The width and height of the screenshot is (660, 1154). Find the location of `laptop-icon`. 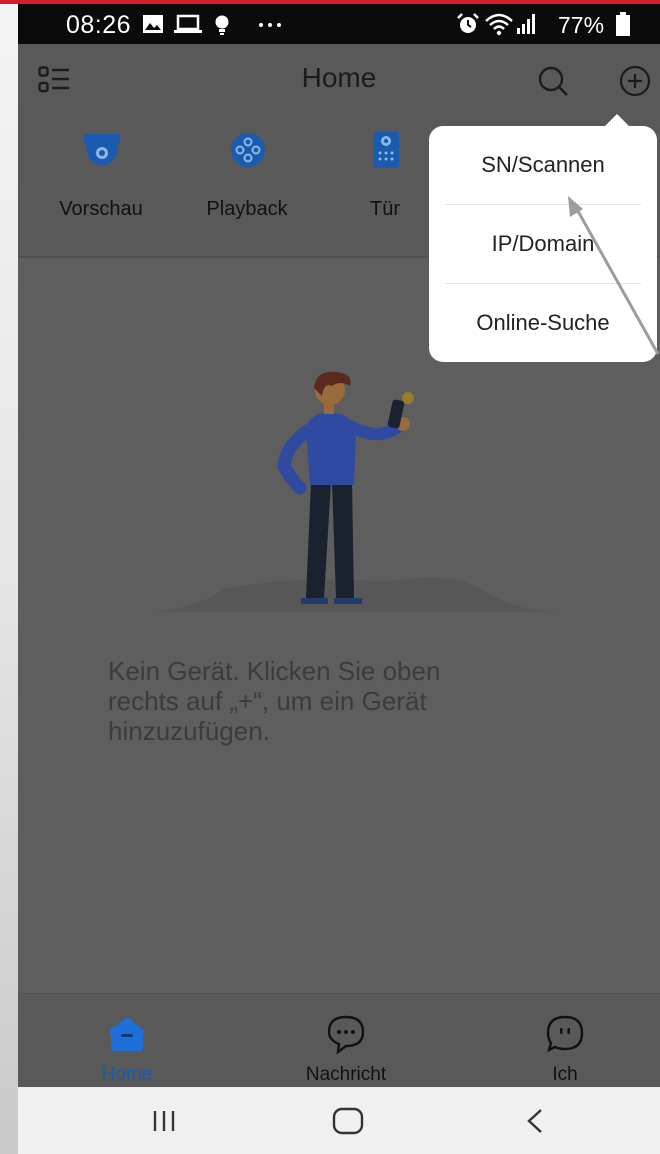

laptop-icon is located at coordinates (188, 23).